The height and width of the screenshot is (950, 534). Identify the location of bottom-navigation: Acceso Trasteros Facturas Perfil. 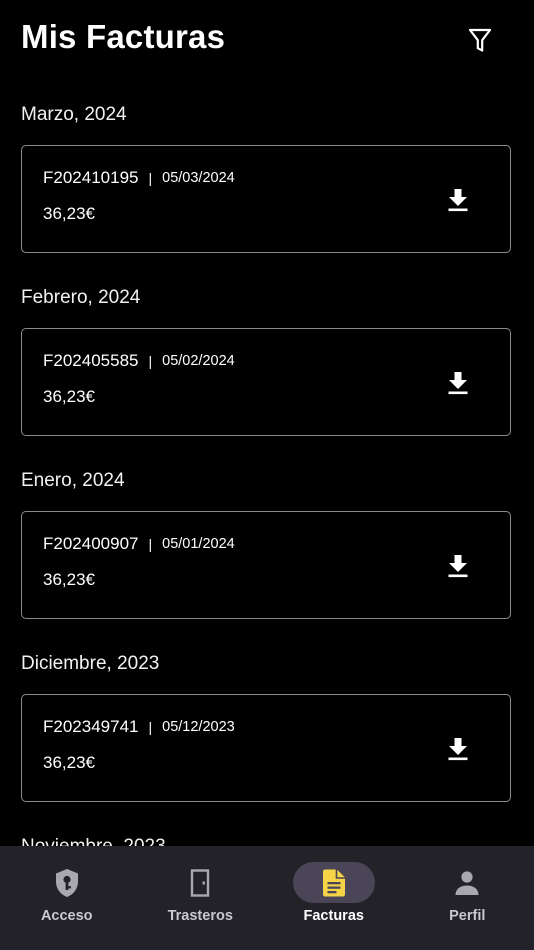
(267, 898).